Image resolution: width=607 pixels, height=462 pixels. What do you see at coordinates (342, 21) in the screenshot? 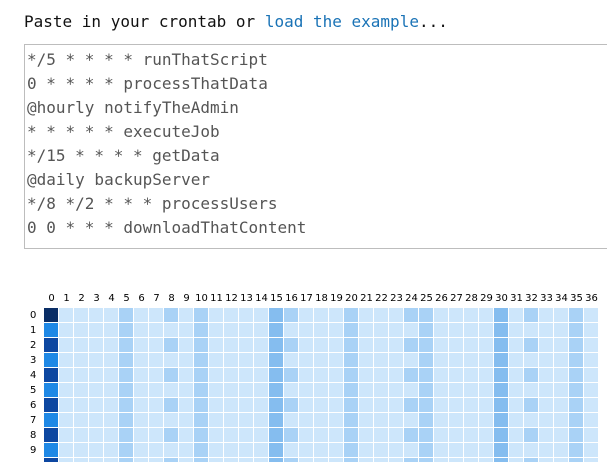
I see `load-example-link: load the example` at bounding box center [342, 21].